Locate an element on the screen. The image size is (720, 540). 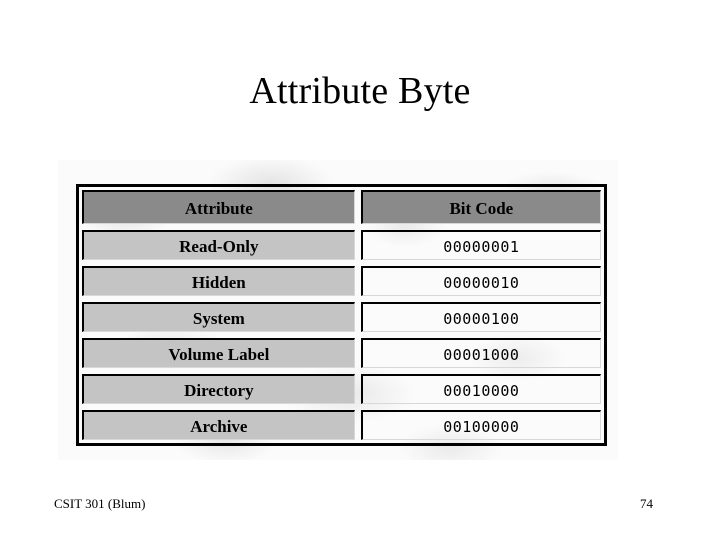
bit-code-value: 00100000 is located at coordinates (480, 425).